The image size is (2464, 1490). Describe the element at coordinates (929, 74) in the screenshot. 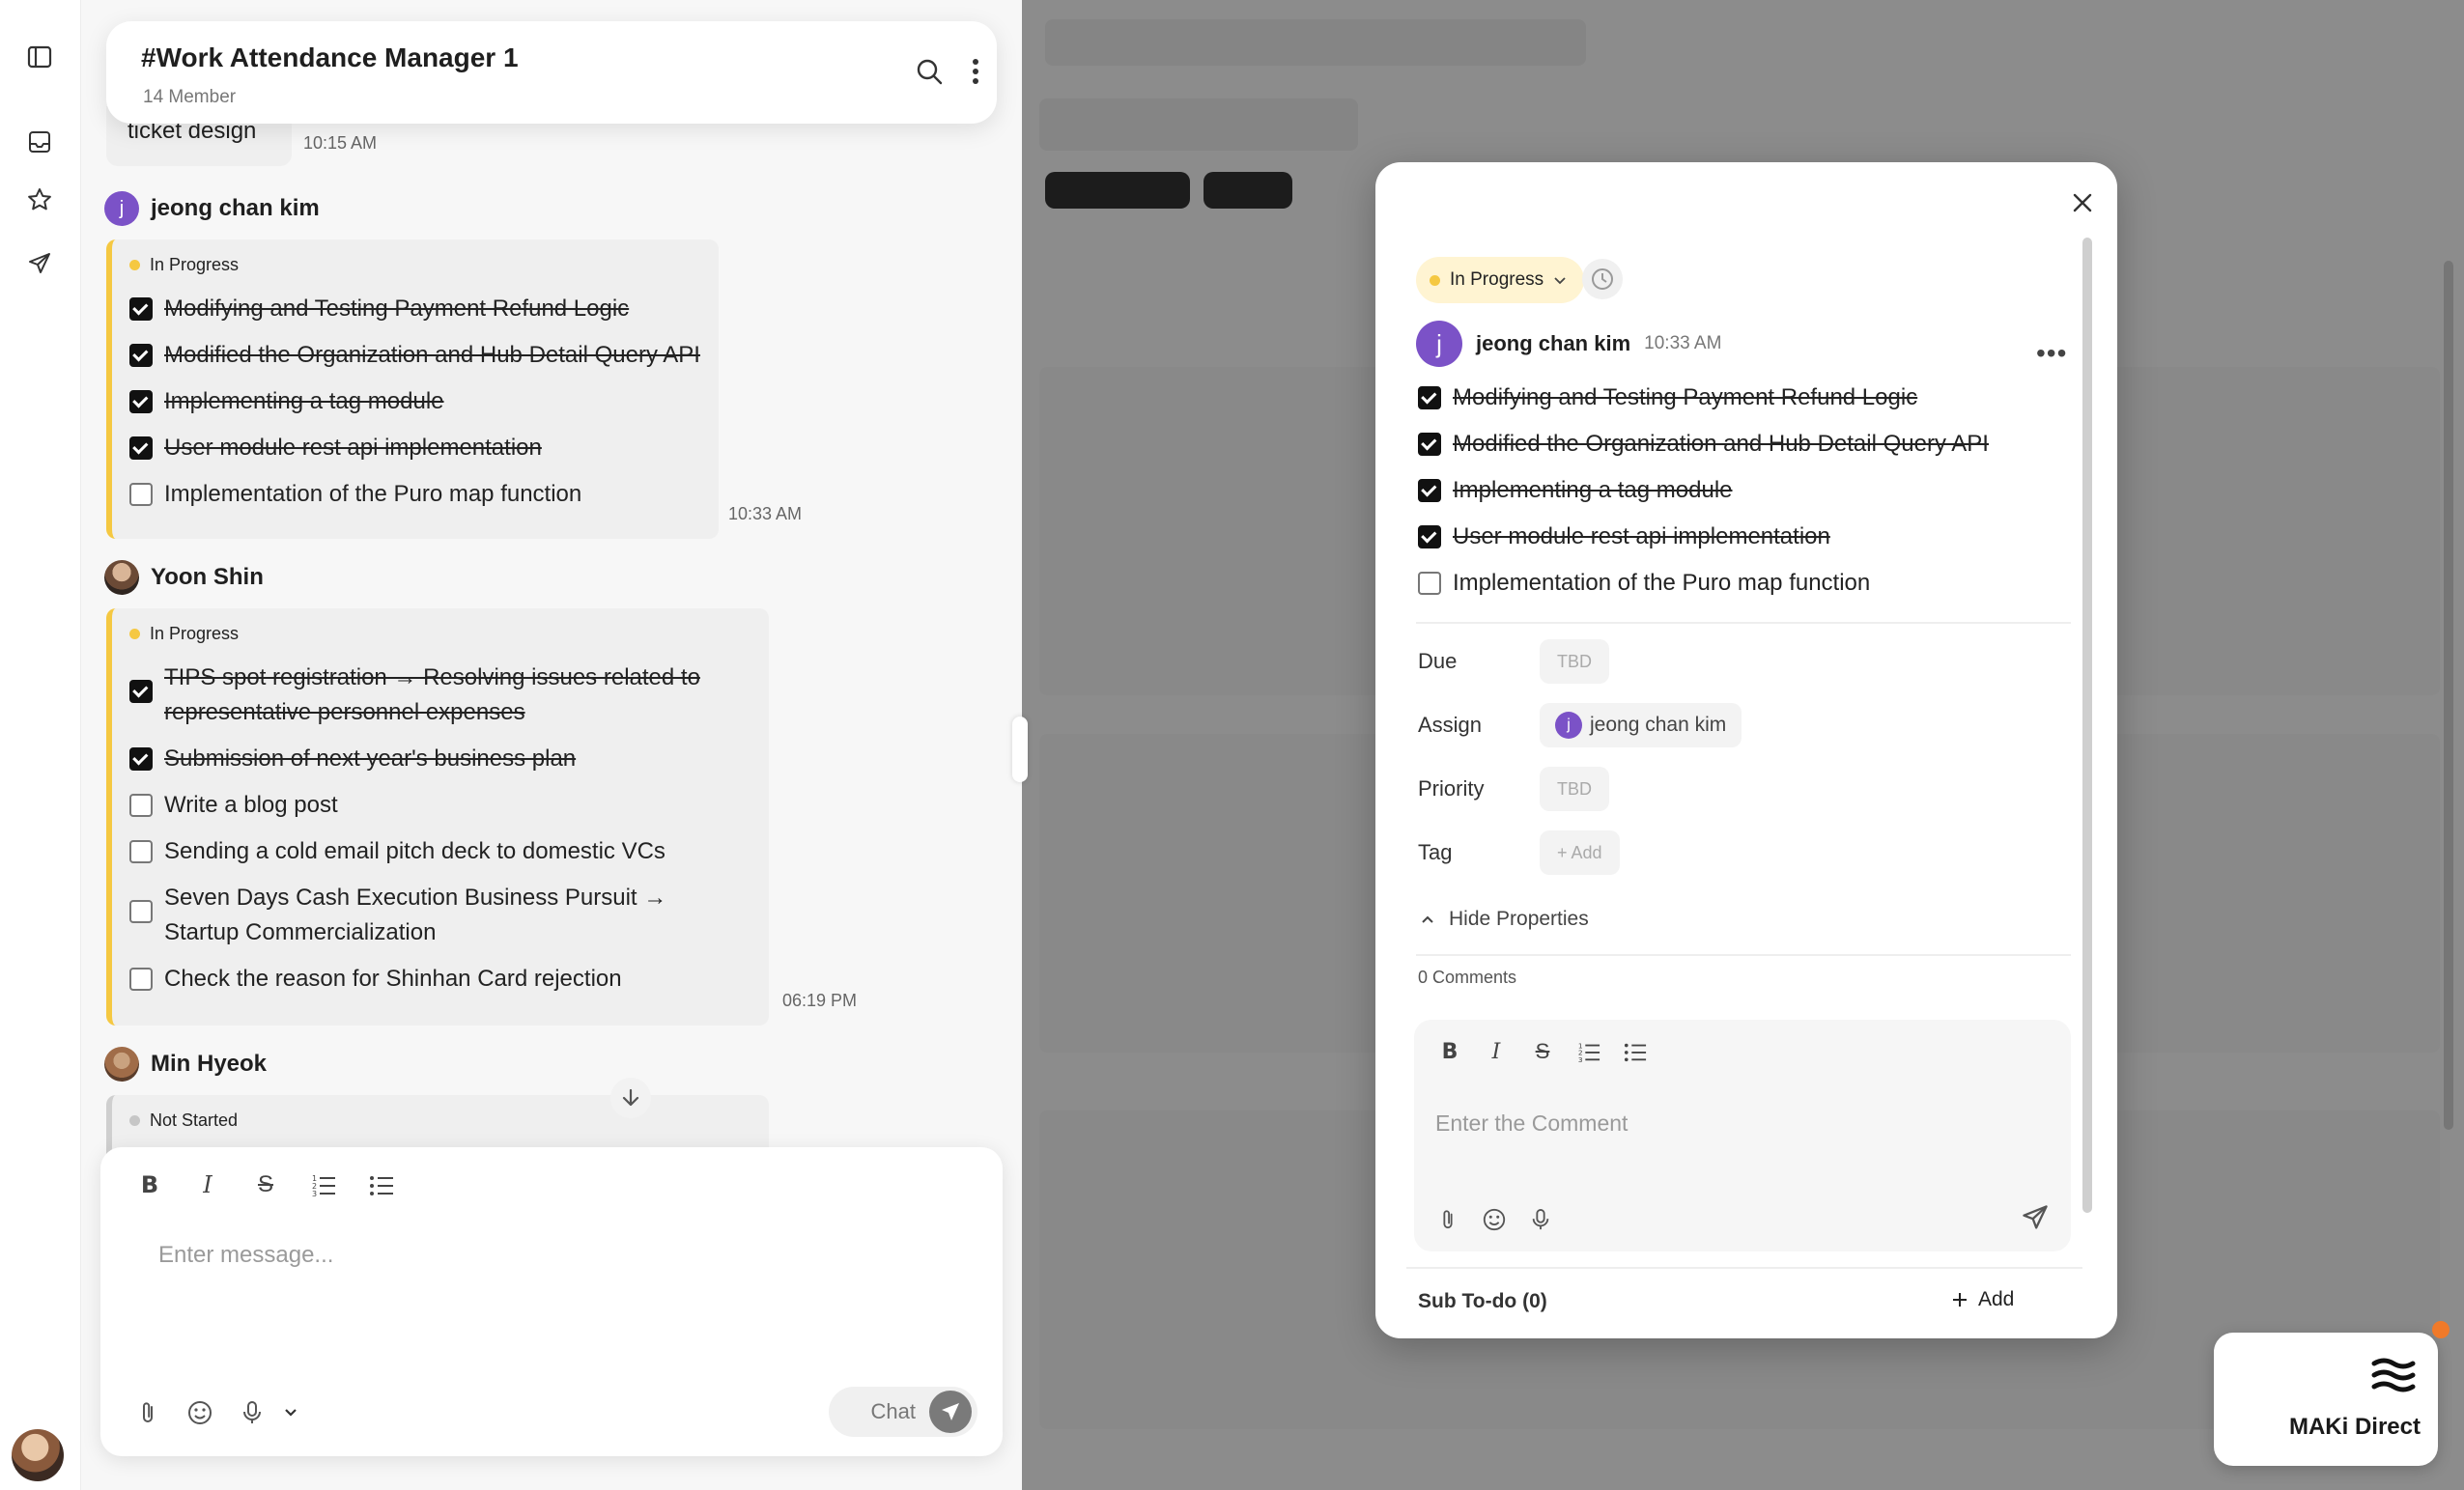

I see `search-icon` at that location.